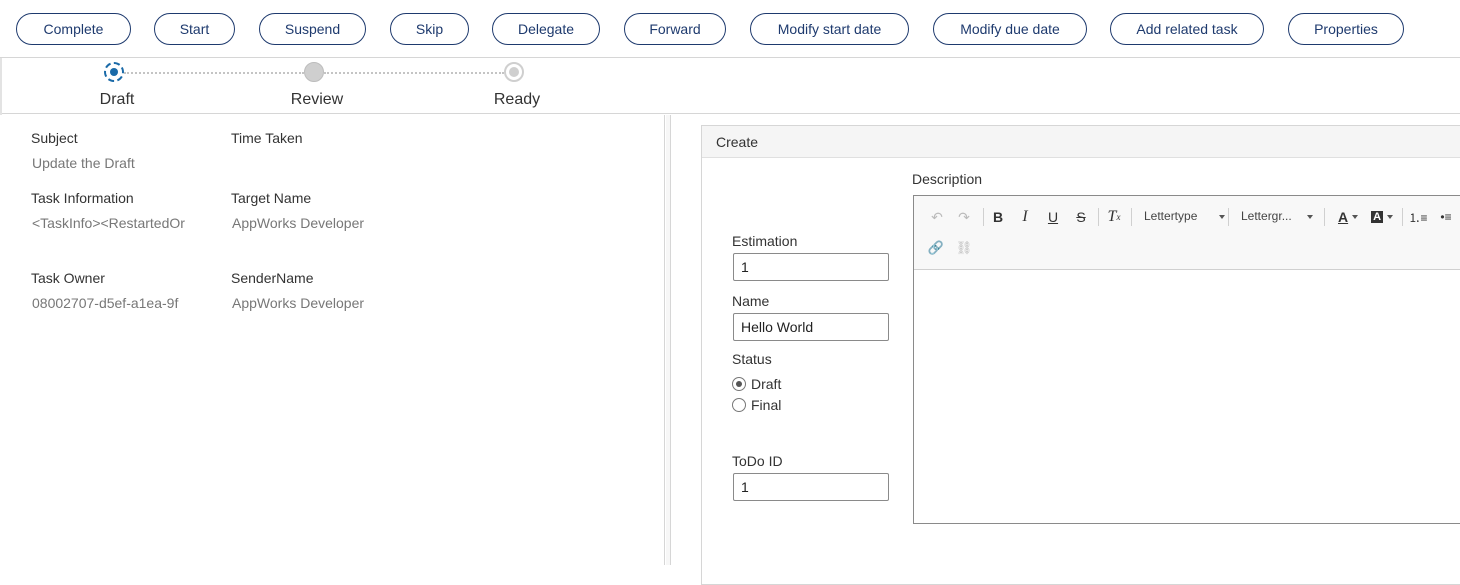 This screenshot has height=585, width=1460. What do you see at coordinates (937, 217) in the screenshot?
I see `undo-icon: ↶` at bounding box center [937, 217].